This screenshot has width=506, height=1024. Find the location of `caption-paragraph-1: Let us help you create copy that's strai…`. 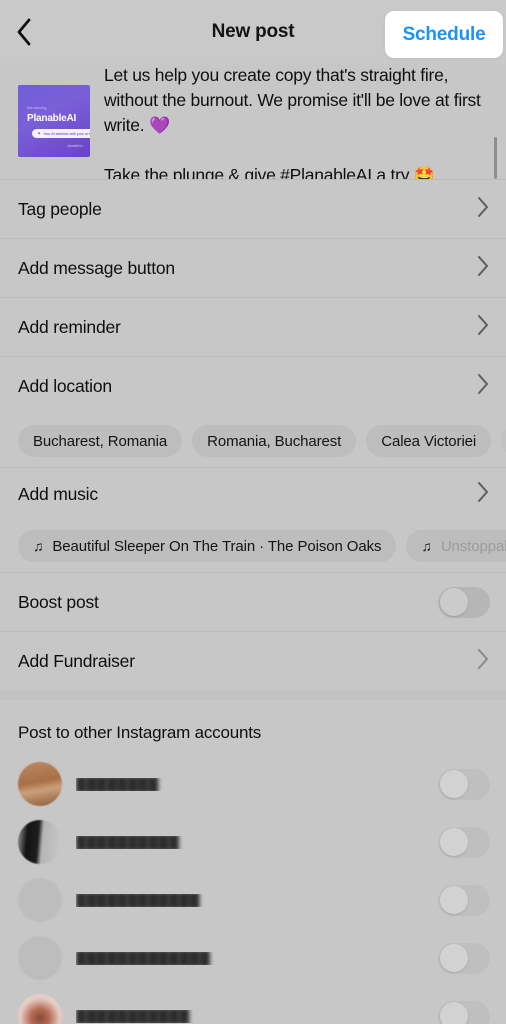

caption-paragraph-1: Let us help you create copy that's strai… is located at coordinates (293, 100).